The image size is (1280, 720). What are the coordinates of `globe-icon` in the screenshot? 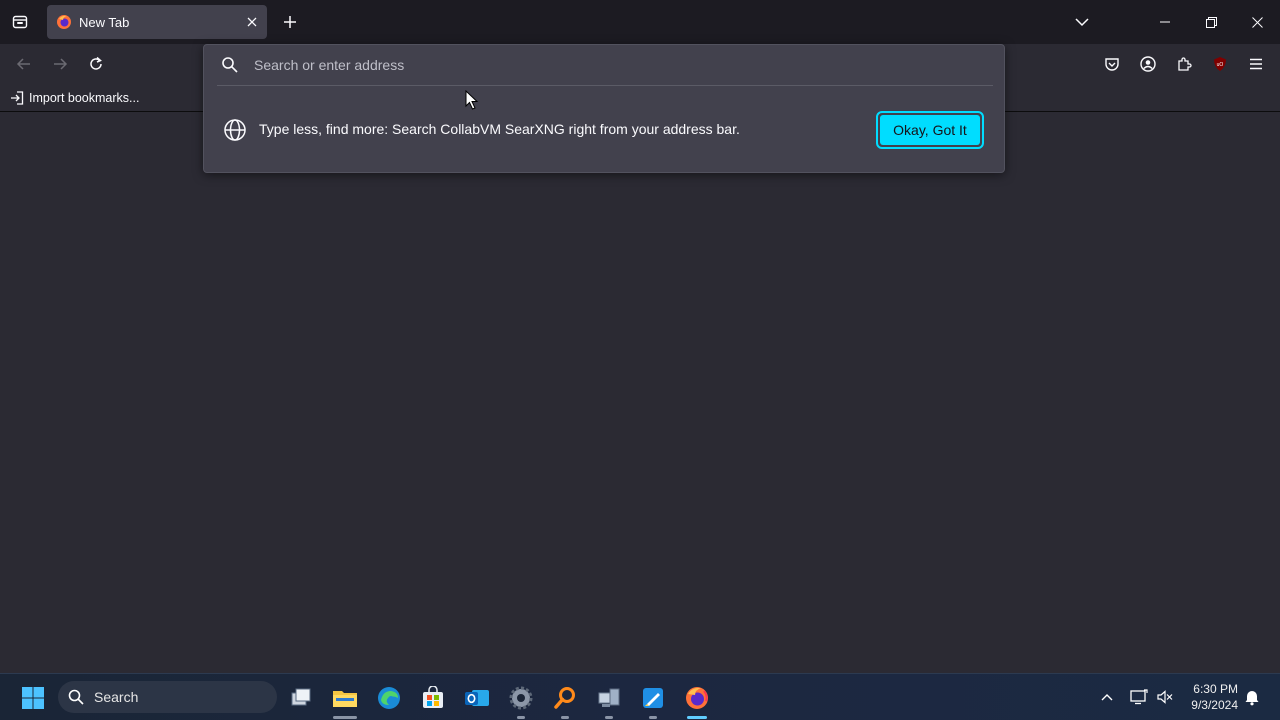 It's located at (235, 130).